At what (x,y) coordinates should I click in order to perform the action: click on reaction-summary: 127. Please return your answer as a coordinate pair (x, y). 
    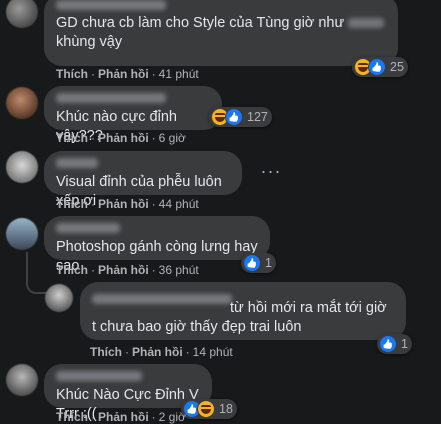
    Looking at the image, I should click on (240, 117).